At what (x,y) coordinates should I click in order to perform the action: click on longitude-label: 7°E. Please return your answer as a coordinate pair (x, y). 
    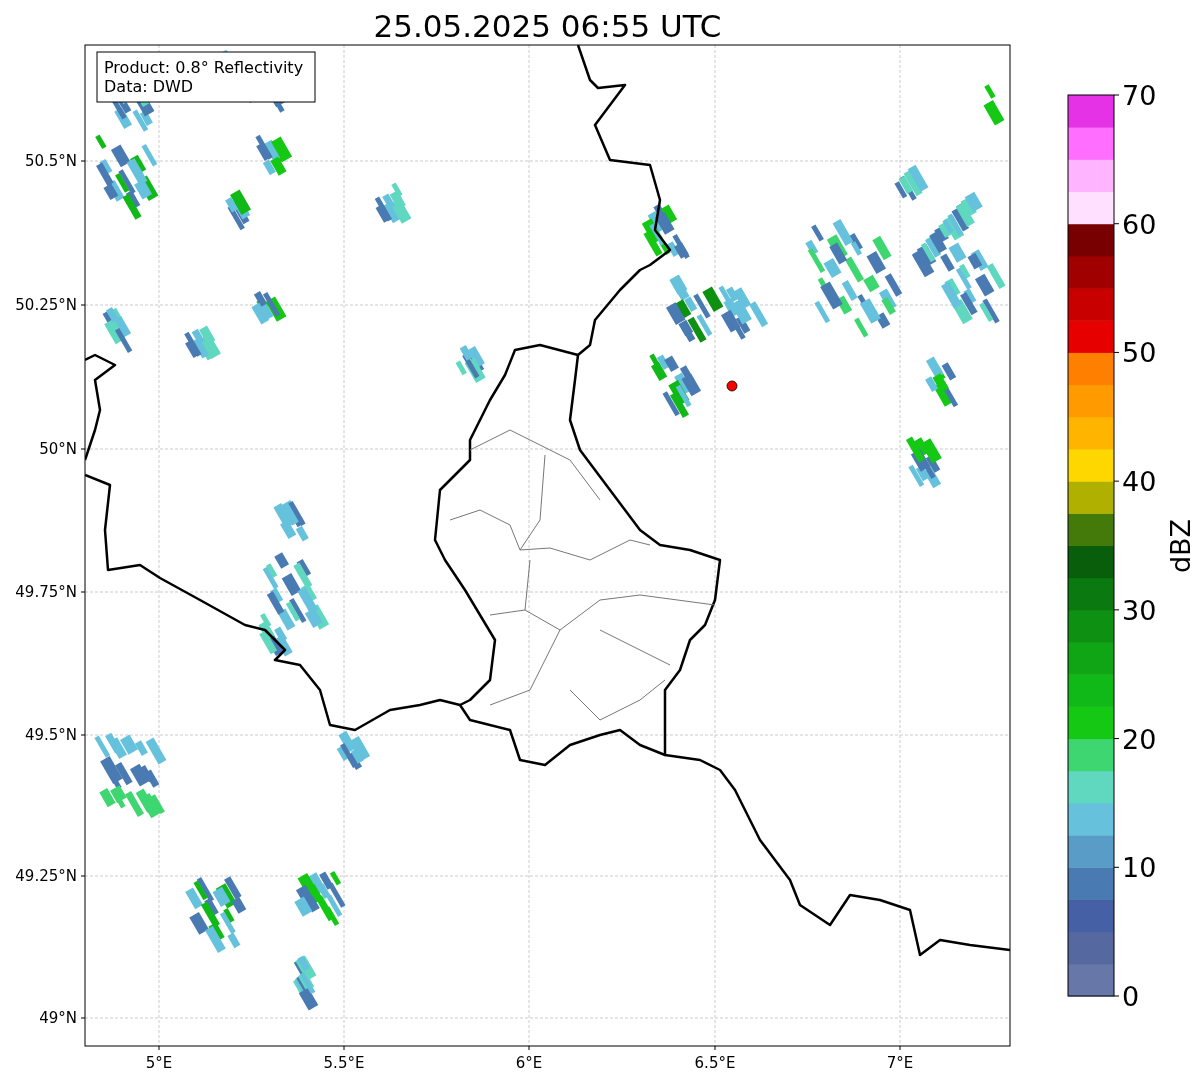
    Looking at the image, I should click on (900, 1063).